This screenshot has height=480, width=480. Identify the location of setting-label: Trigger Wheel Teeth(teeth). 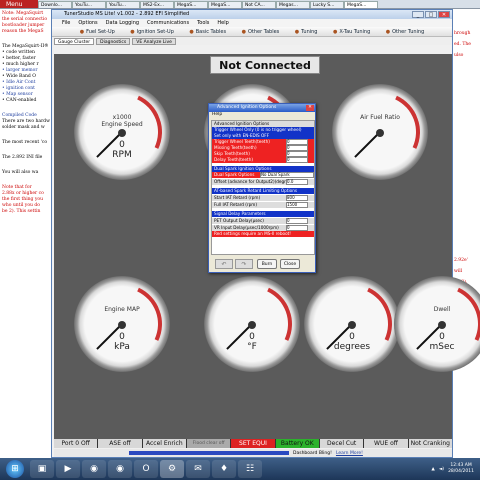
(242, 141).